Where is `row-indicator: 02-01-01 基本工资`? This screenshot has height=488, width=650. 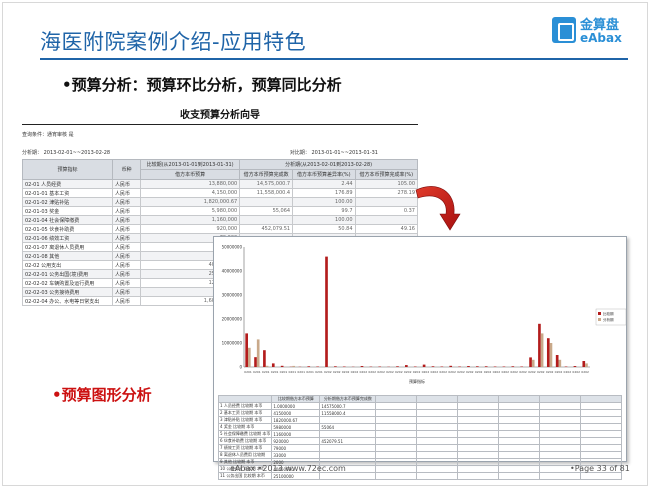
row-indicator: 02-01-01 基本工资 is located at coordinates (67, 193).